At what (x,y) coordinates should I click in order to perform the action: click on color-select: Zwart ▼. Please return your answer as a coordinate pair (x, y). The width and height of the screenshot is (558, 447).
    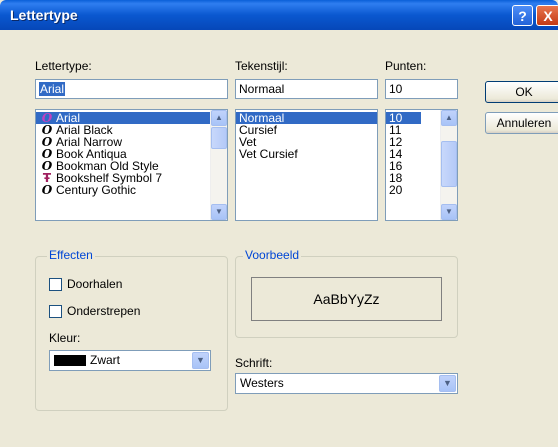
    Looking at the image, I should click on (130, 360).